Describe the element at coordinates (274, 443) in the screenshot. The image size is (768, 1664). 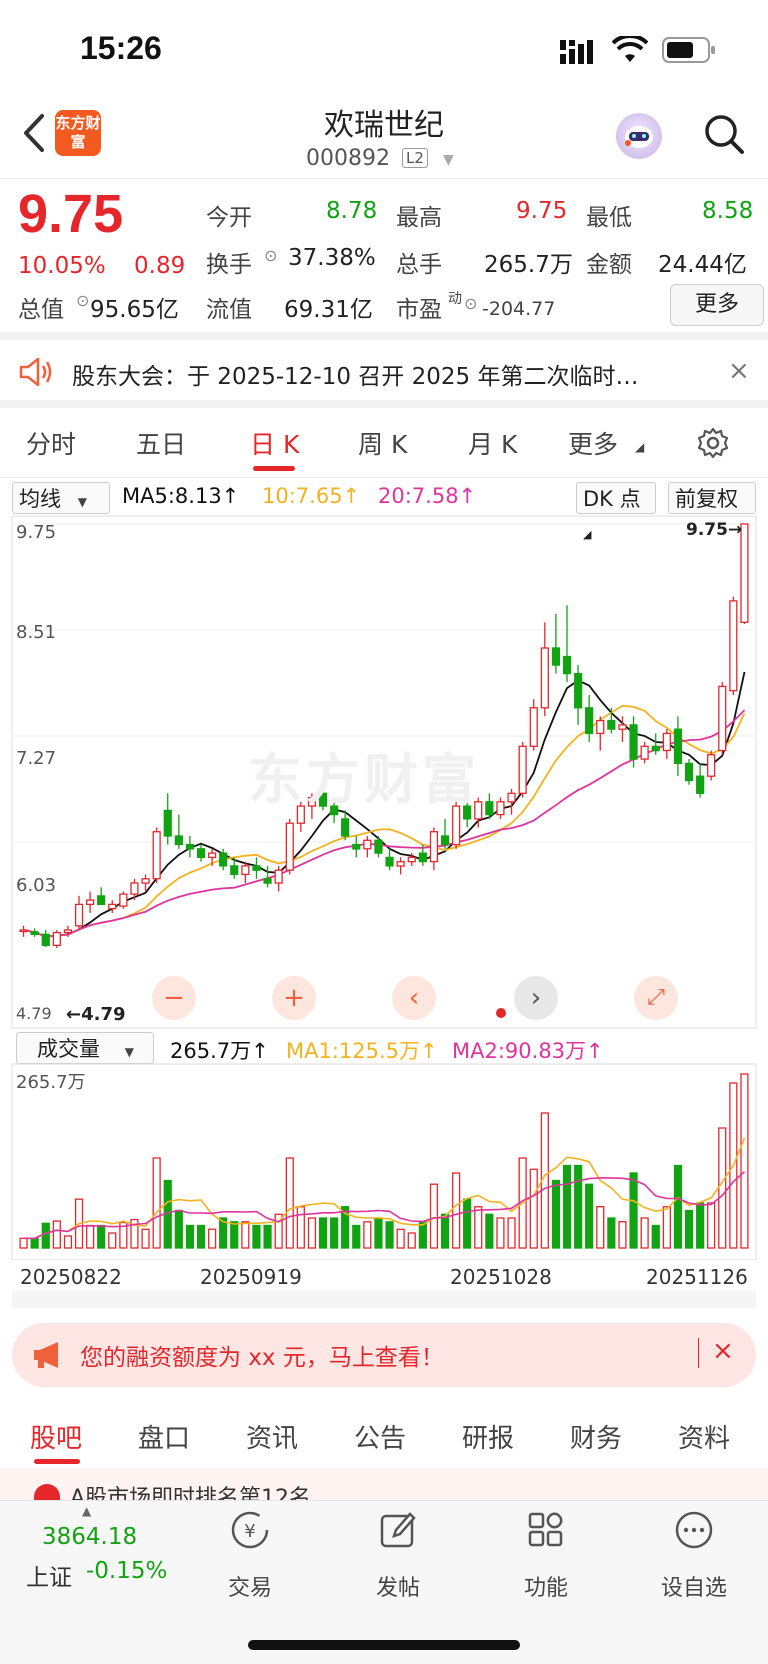
I see `tab-daily: 日 K` at that location.